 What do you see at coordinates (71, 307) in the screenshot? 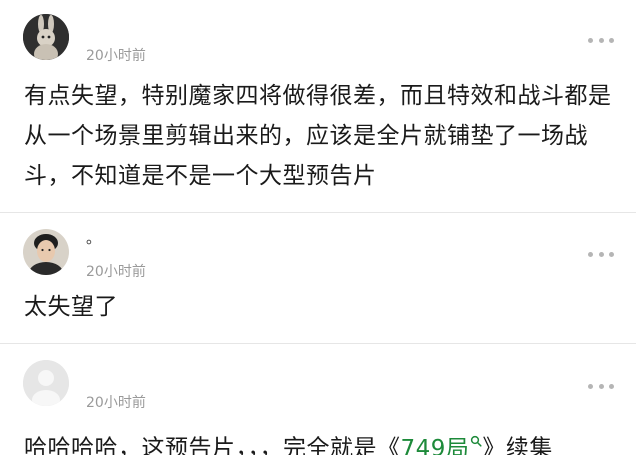
I see `comment-text: 太失望了` at bounding box center [71, 307].